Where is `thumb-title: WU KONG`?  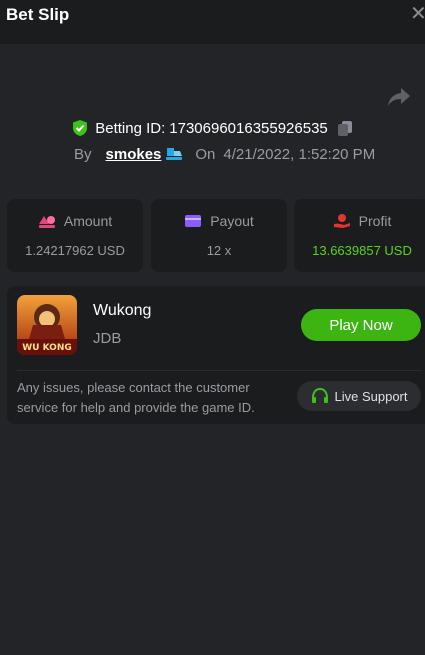 thumb-title: WU KONG is located at coordinates (47, 348).